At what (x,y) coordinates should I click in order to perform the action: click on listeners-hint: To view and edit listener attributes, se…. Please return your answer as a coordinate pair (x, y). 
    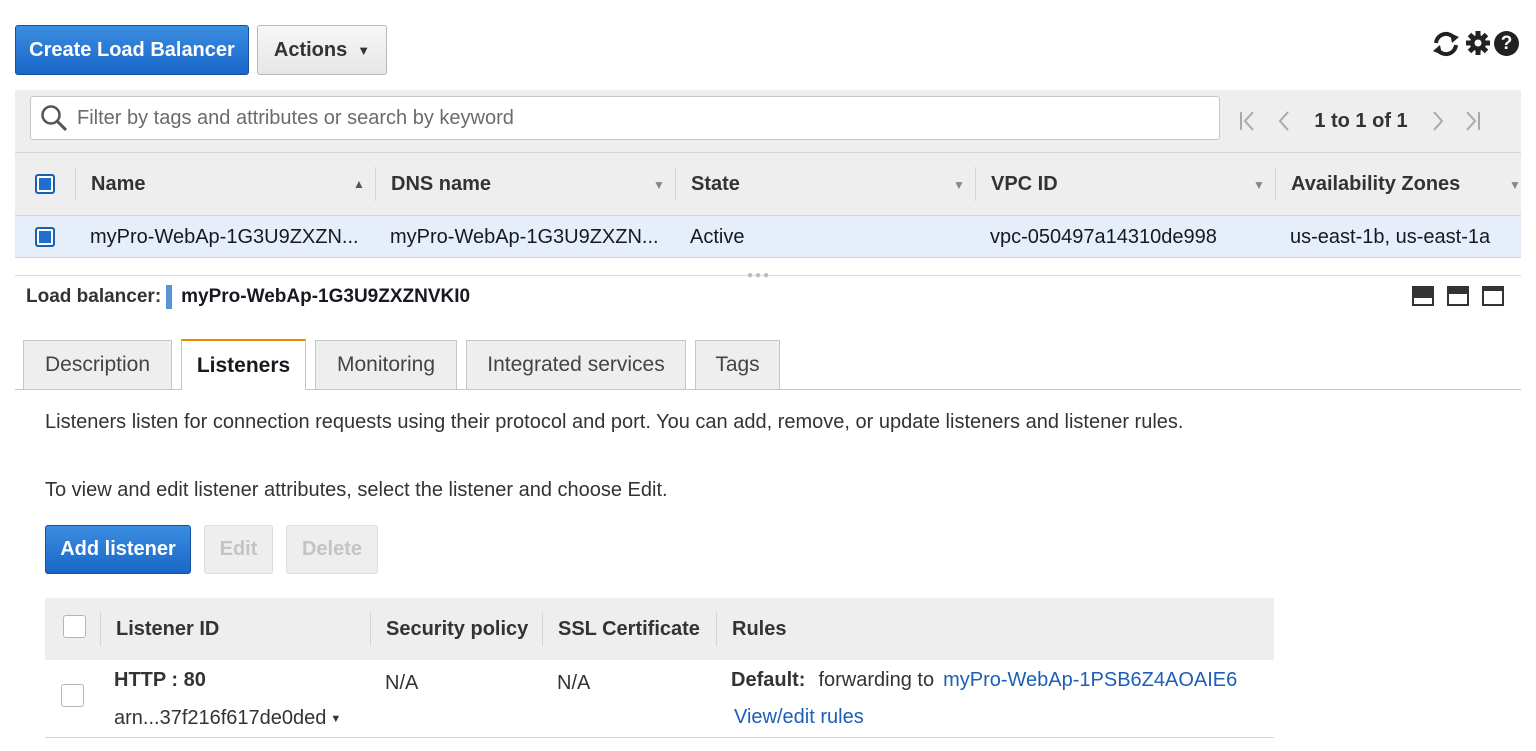
    Looking at the image, I should click on (356, 490).